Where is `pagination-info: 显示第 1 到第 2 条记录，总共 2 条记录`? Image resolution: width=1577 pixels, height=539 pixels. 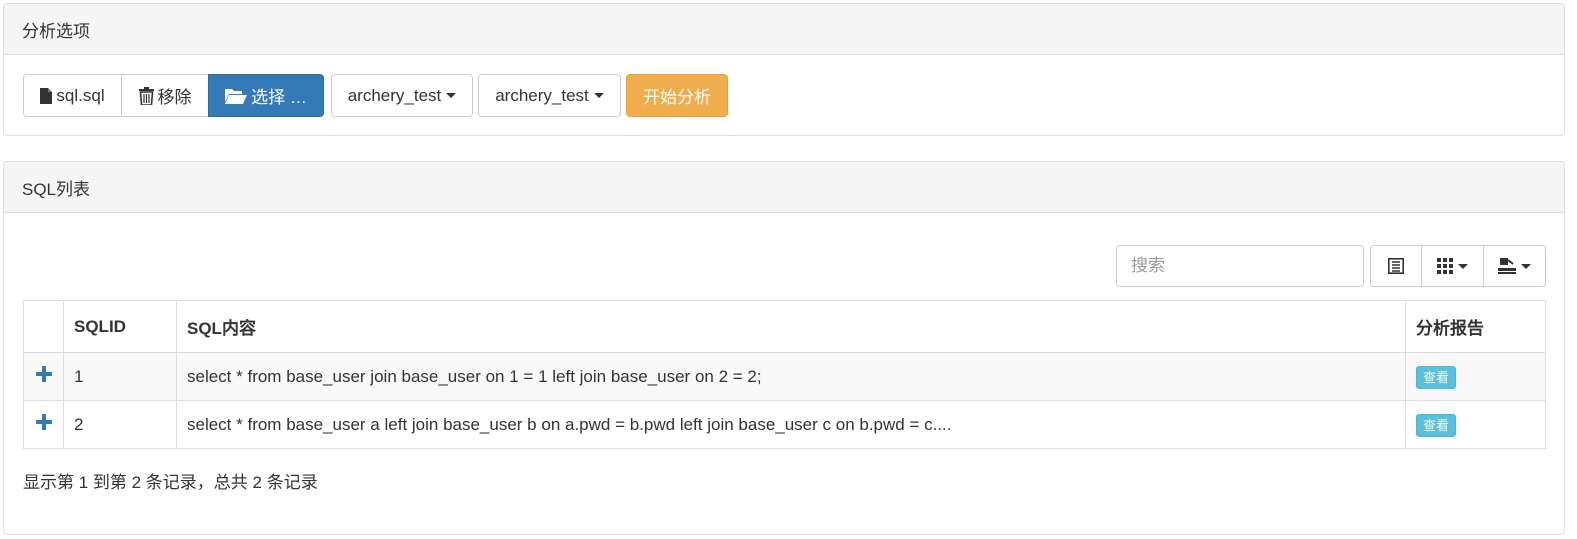 pagination-info: 显示第 1 到第 2 条记录，总共 2 条记录 is located at coordinates (170, 482).